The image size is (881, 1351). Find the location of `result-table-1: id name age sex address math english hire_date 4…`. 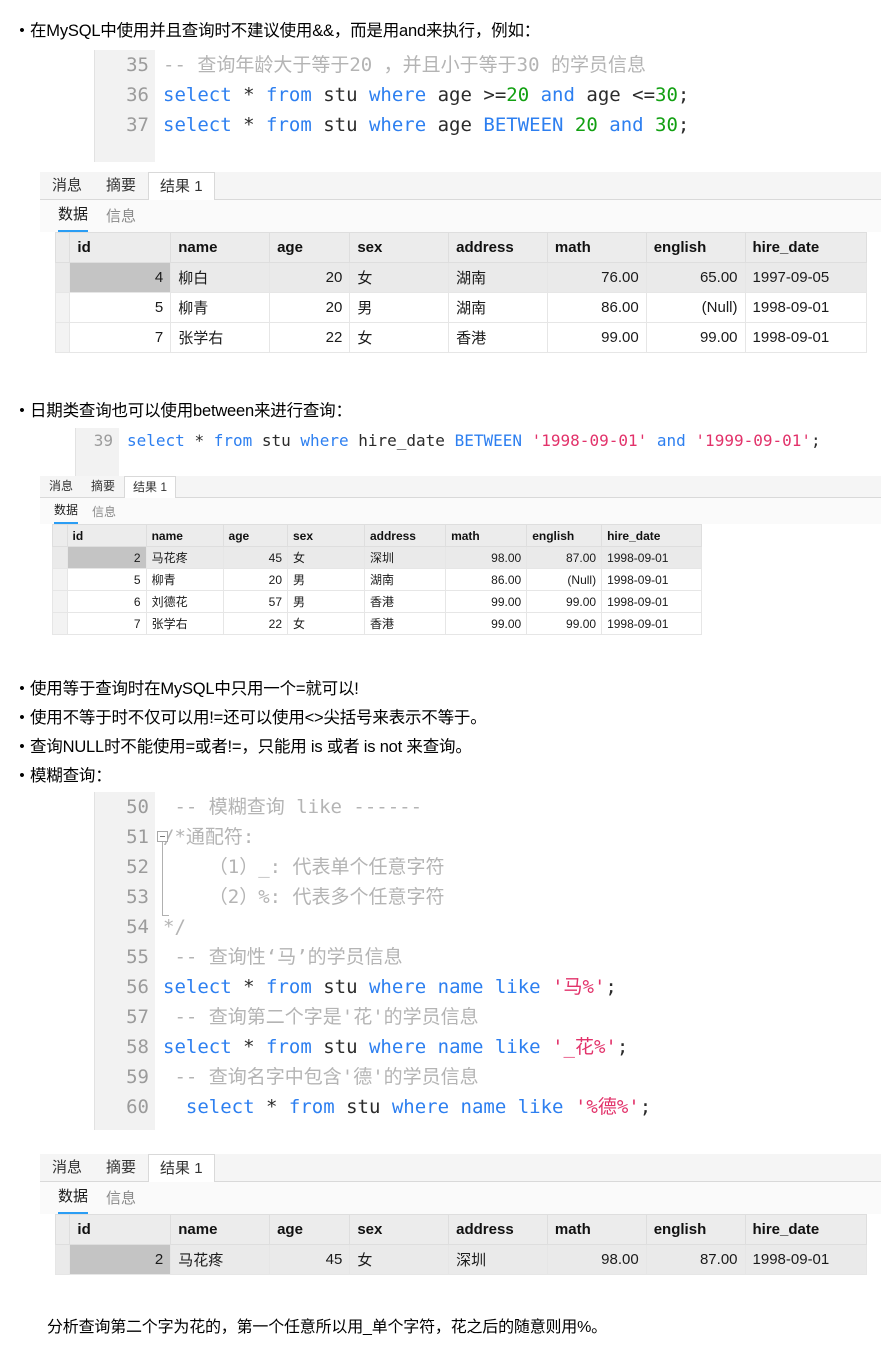

result-table-1: id name age sex address math english hire_date 4… is located at coordinates (461, 292).